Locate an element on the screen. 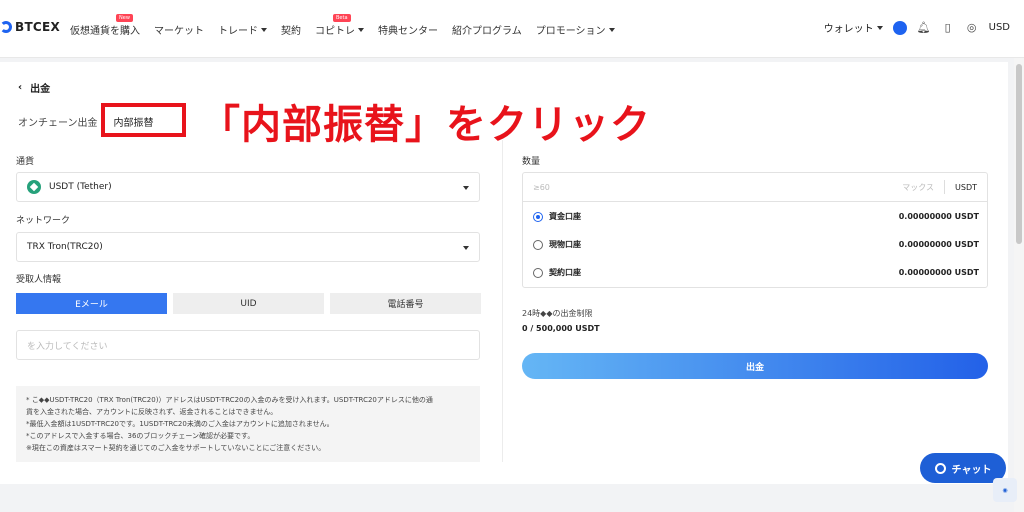  account-option-spot: 現物口座 0.00000000 USDT is located at coordinates (756, 244).